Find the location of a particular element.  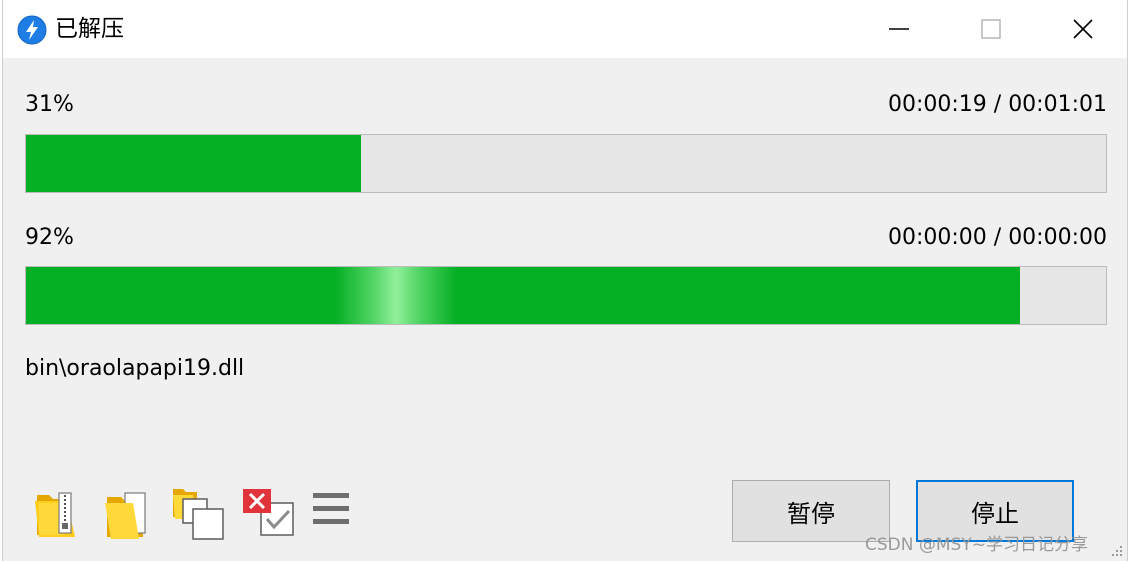

minimize-button is located at coordinates (899, 29).